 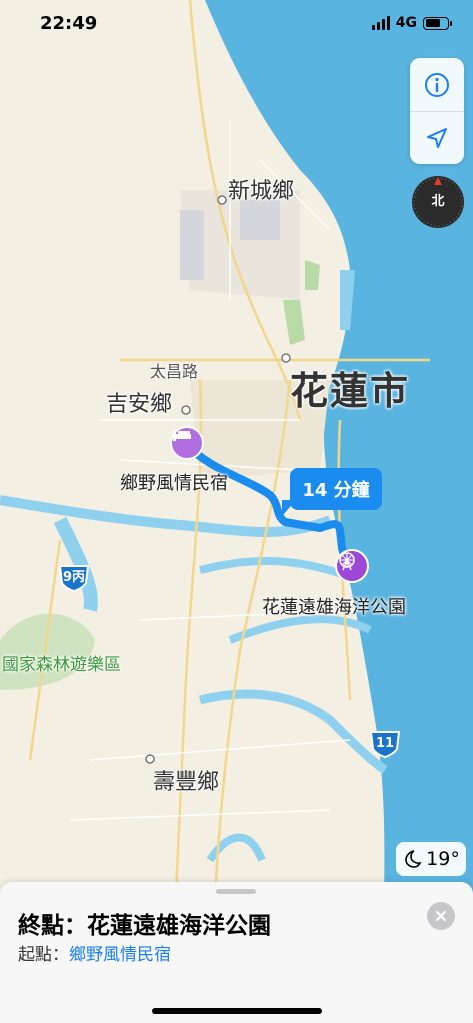 I want to click on origin-label: 鄉野風情民宿, so click(x=174, y=482).